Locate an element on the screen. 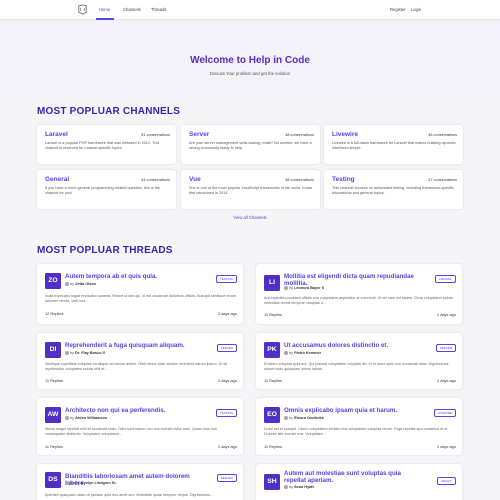 The image size is (500, 500). thread-title: Reprehenderit a fuga quisquam aliquam. is located at coordinates (135, 345).